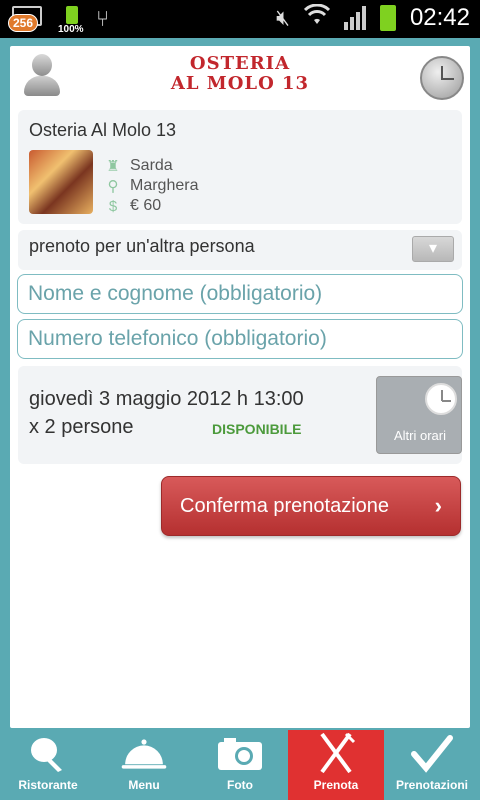 This screenshot has width=480, height=800. What do you see at coordinates (103, 18) in the screenshot?
I see `usb-icon: ⑂` at bounding box center [103, 18].